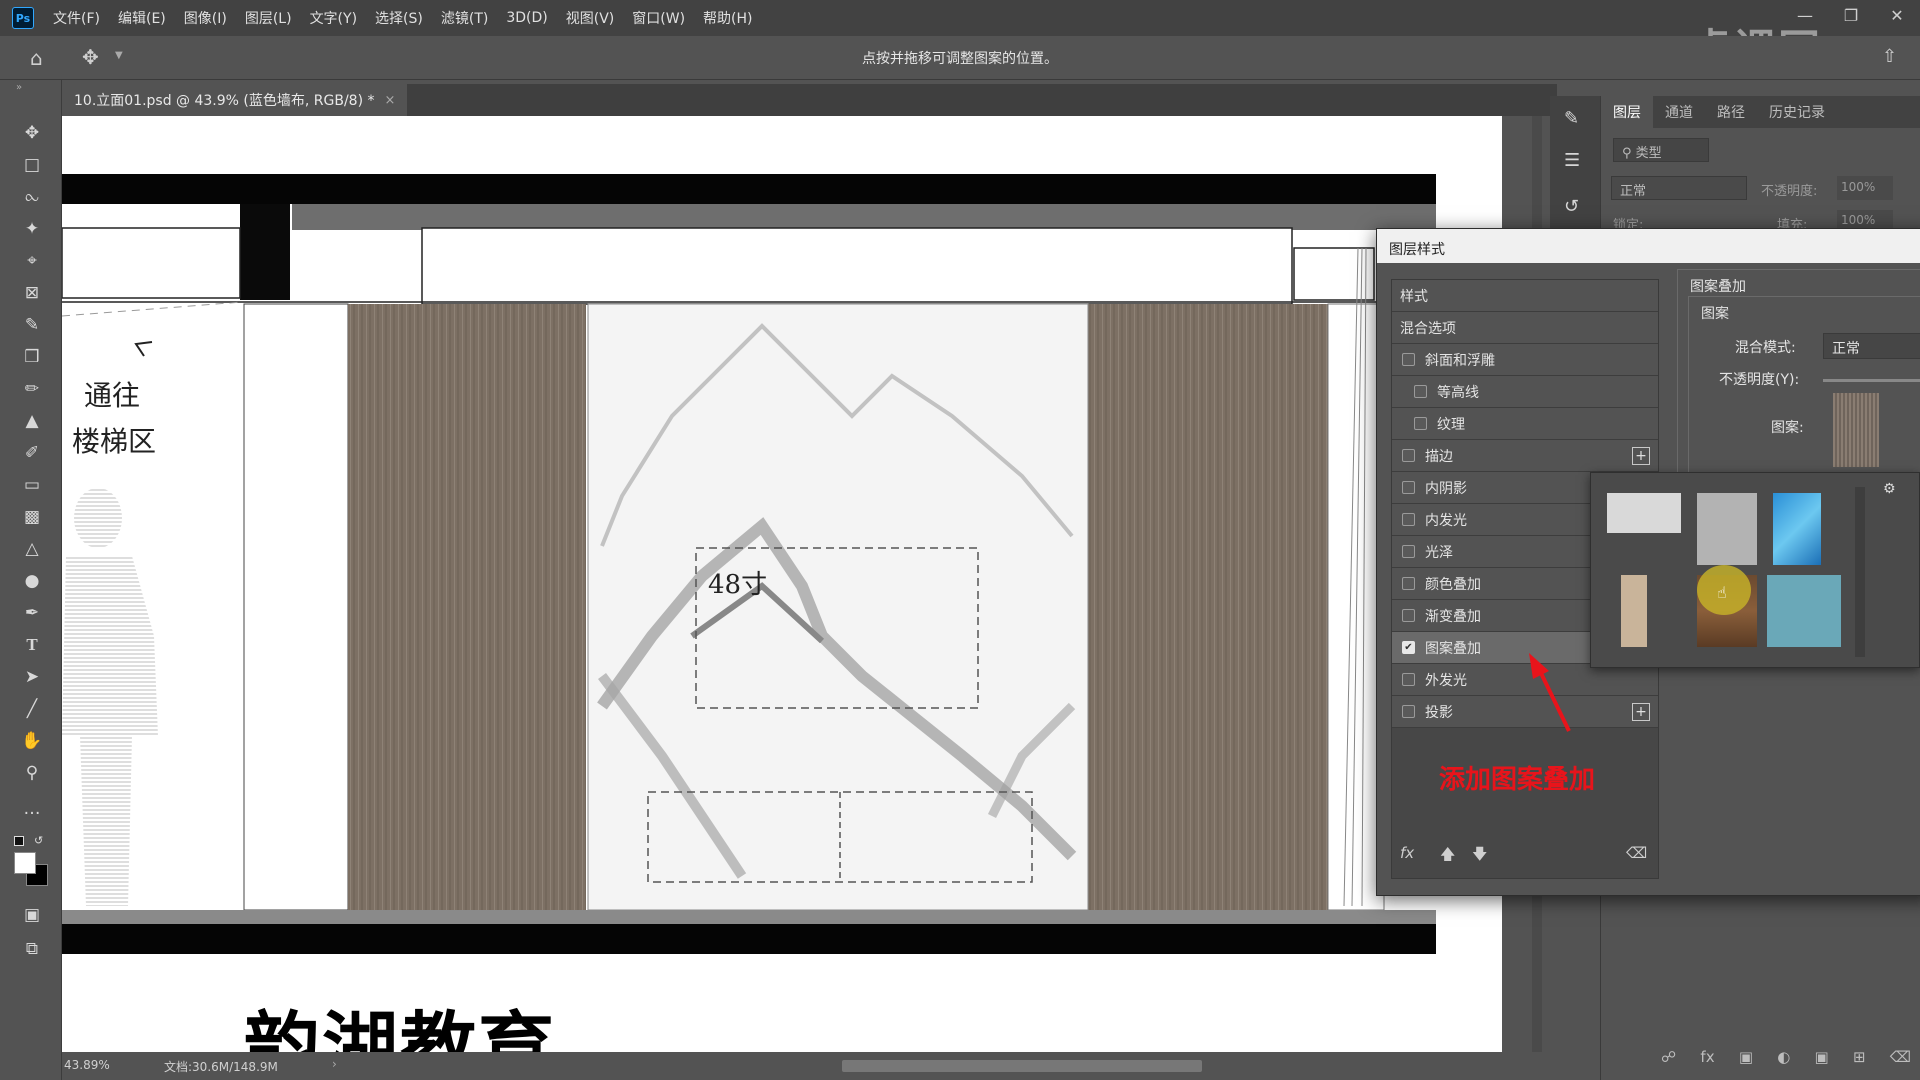 Image resolution: width=1920 pixels, height=1080 pixels. Describe the element at coordinates (32, 453) in the screenshot. I see `history-brush-icon: ✐` at that location.